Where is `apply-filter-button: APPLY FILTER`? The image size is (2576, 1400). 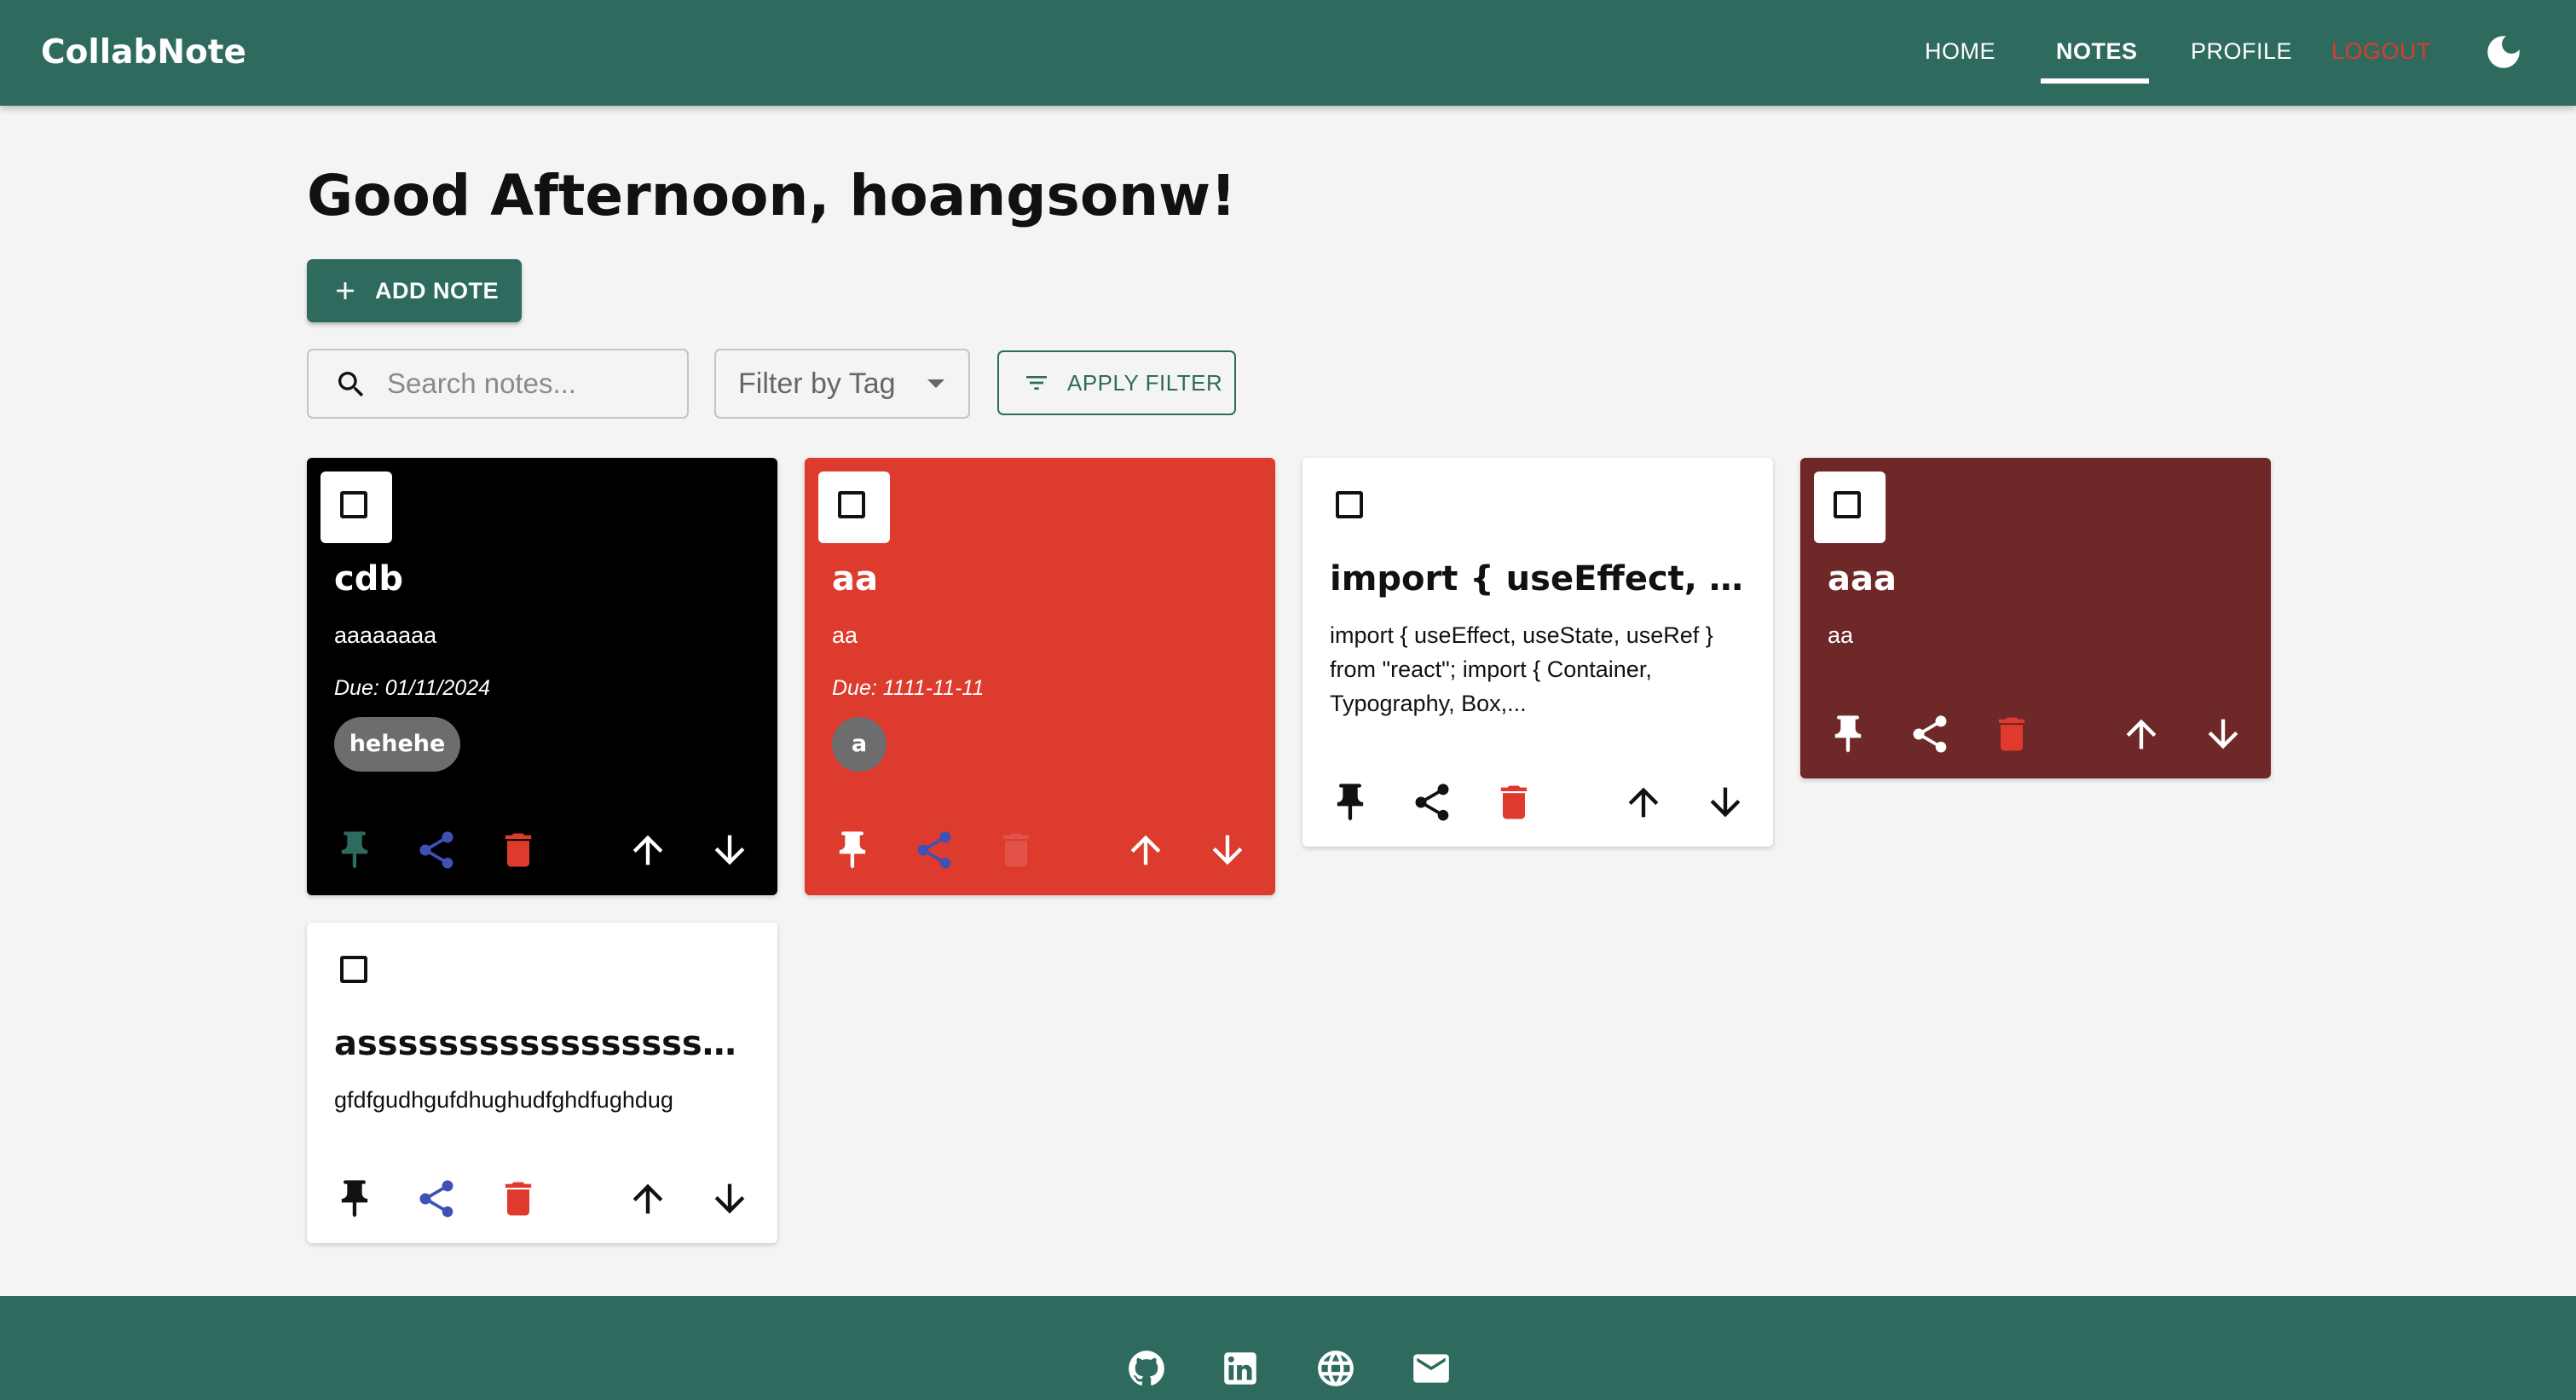
apply-filter-button: APPLY FILTER is located at coordinates (1116, 382).